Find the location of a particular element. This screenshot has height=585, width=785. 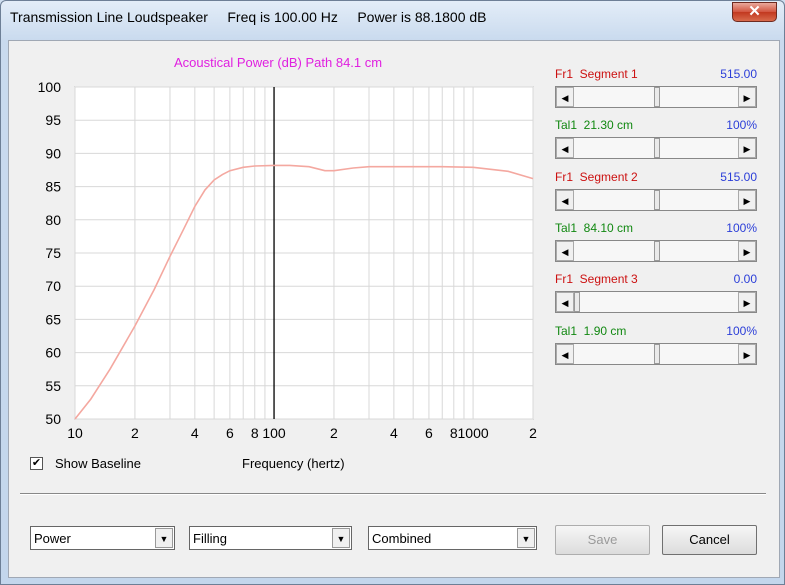

close-icon: ✕ is located at coordinates (754, 11).